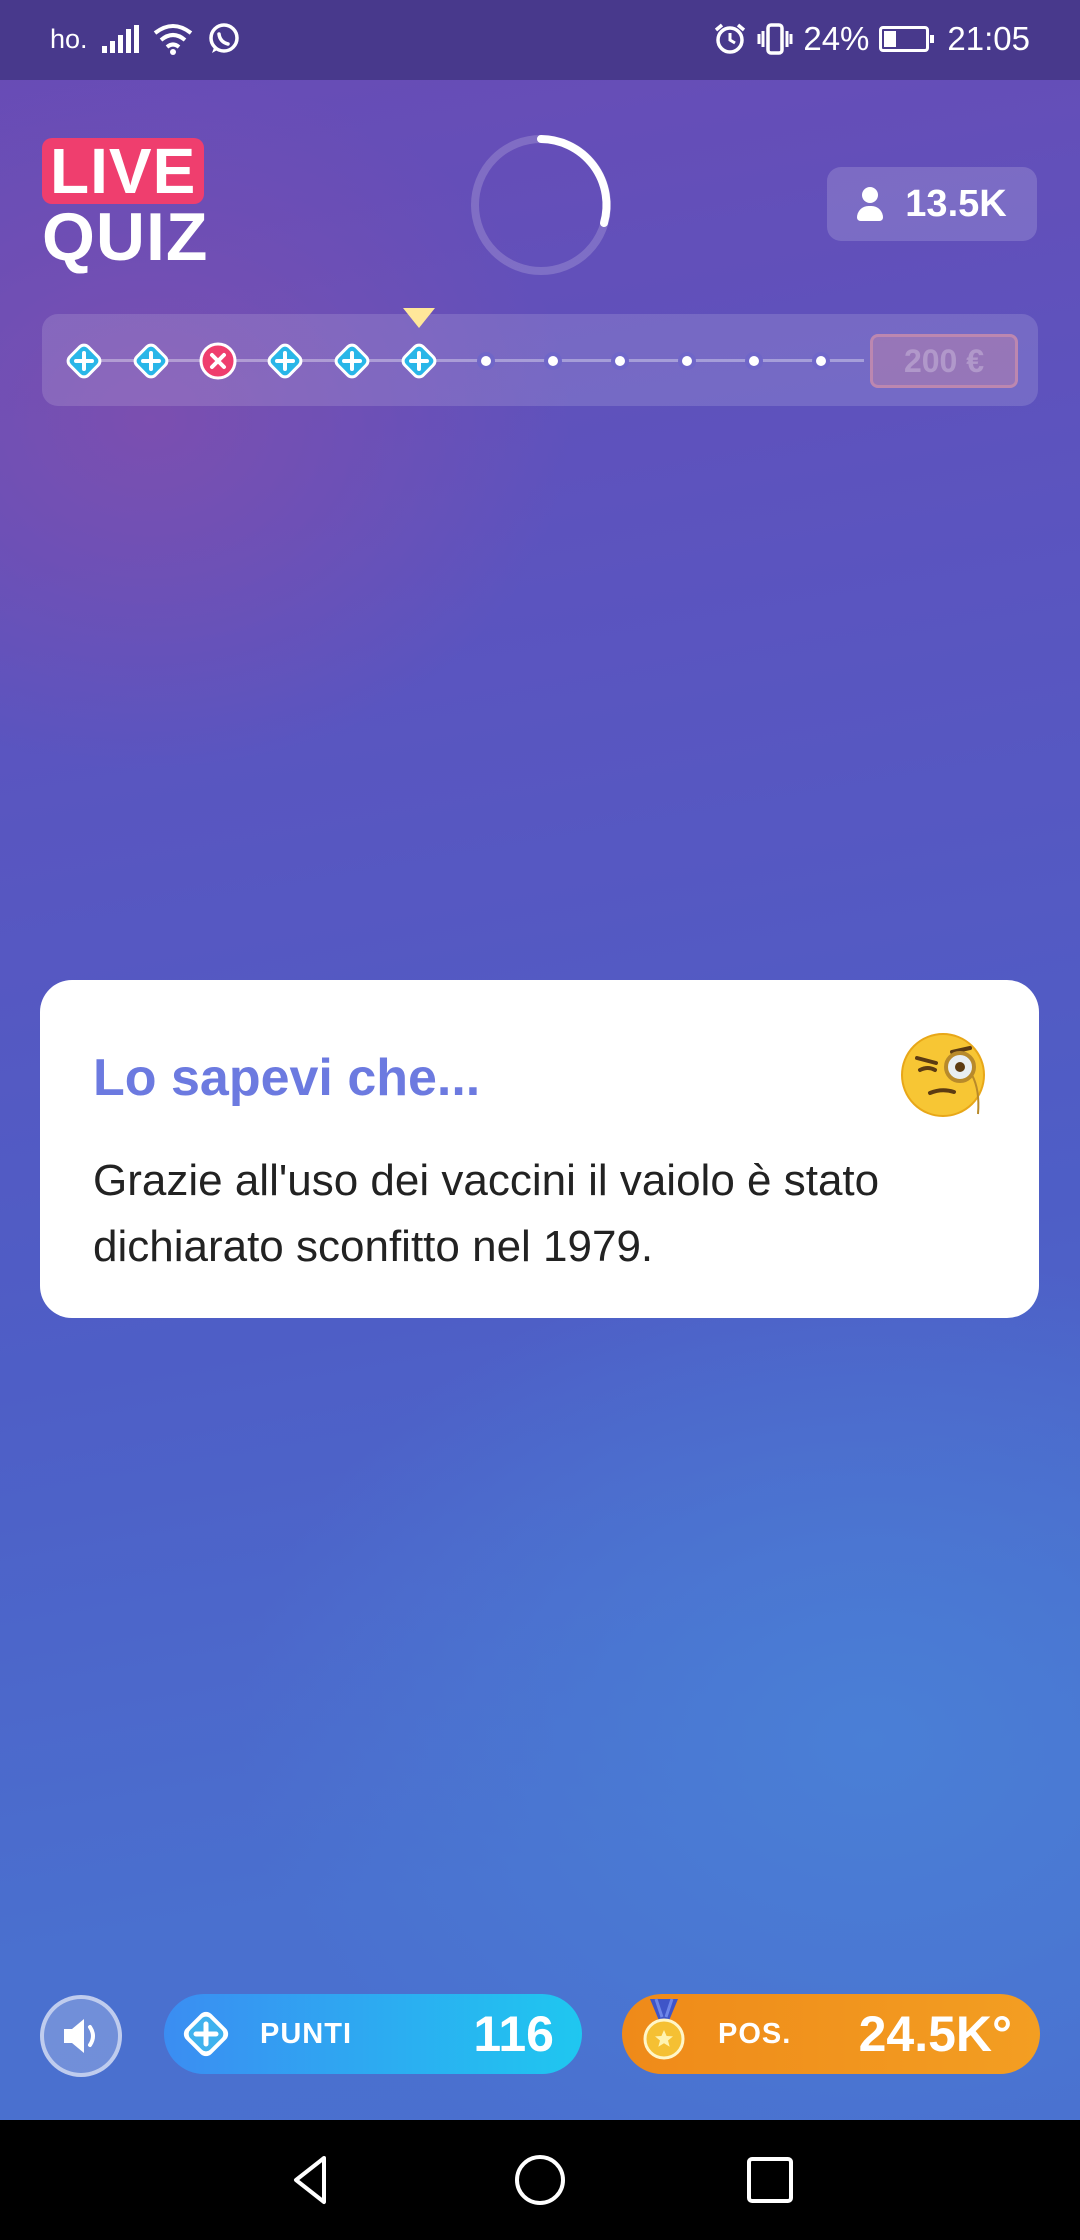 This screenshot has width=1080, height=2240. Describe the element at coordinates (664, 2029) in the screenshot. I see `medal-icon` at that location.